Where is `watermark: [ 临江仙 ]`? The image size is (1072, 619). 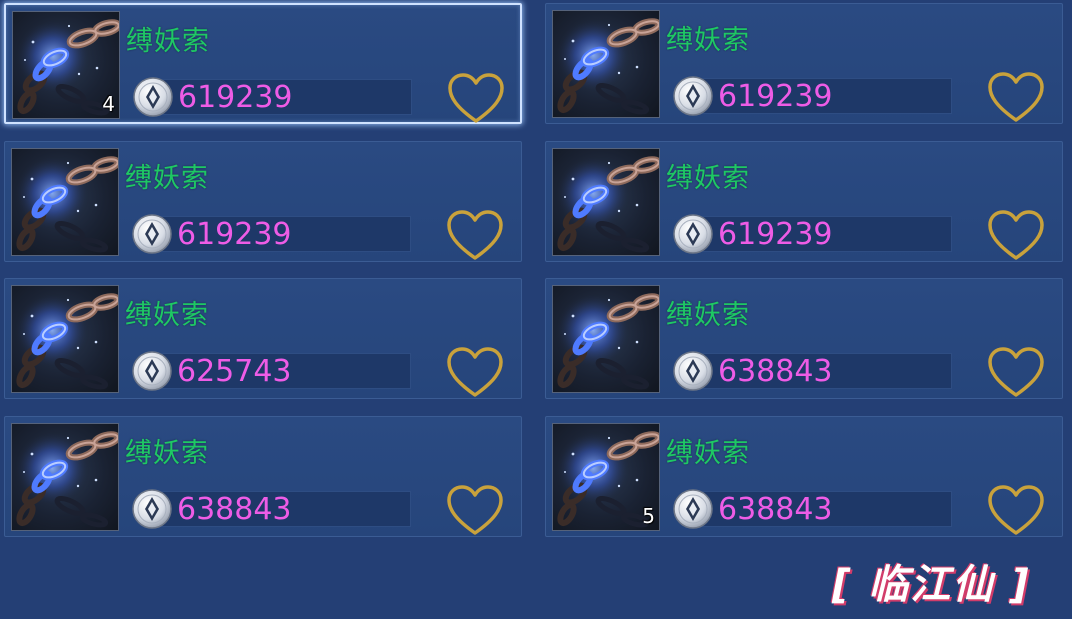
watermark: [ 临江仙 ] is located at coordinates (931, 585).